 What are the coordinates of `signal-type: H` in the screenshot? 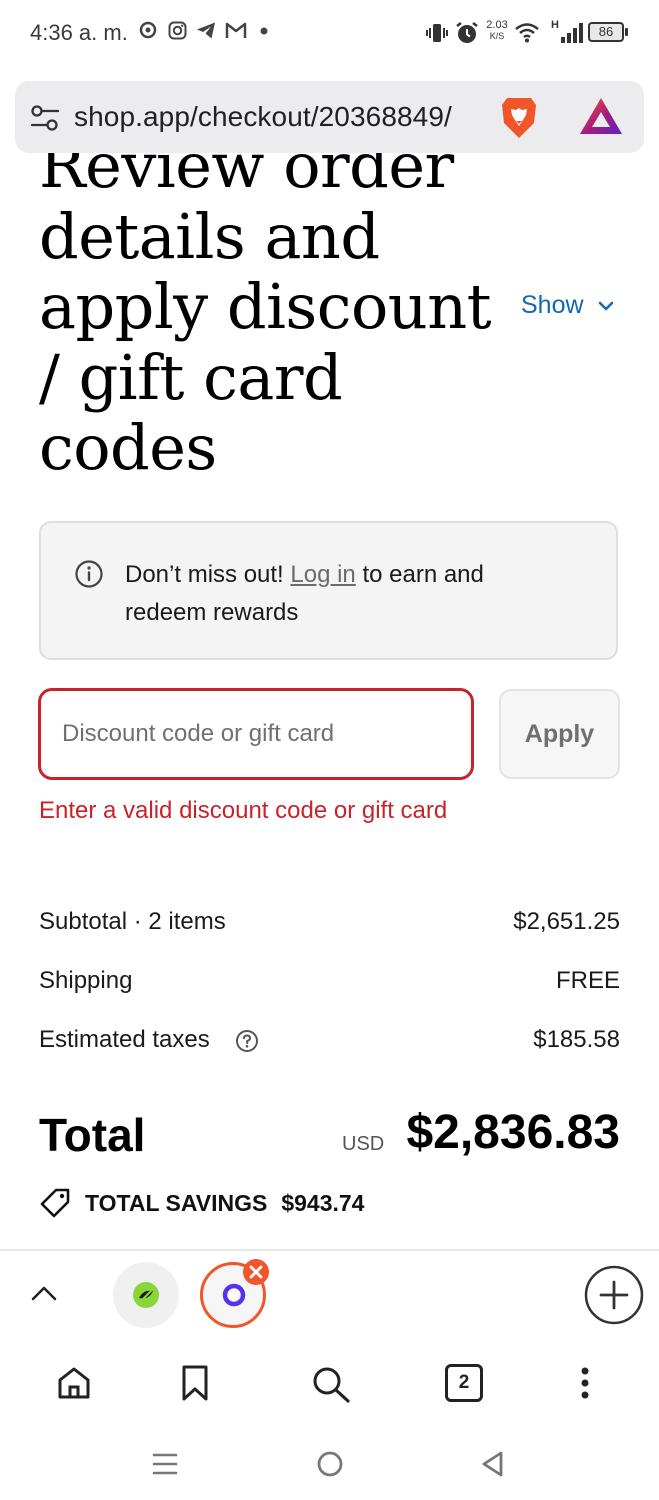 It's located at (555, 25).